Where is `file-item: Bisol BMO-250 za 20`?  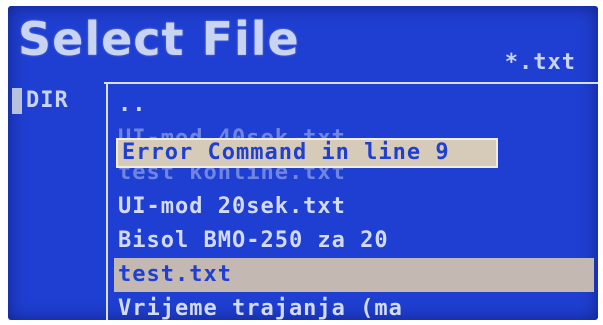 file-item: Bisol BMO-250 za 20 is located at coordinates (354, 241).